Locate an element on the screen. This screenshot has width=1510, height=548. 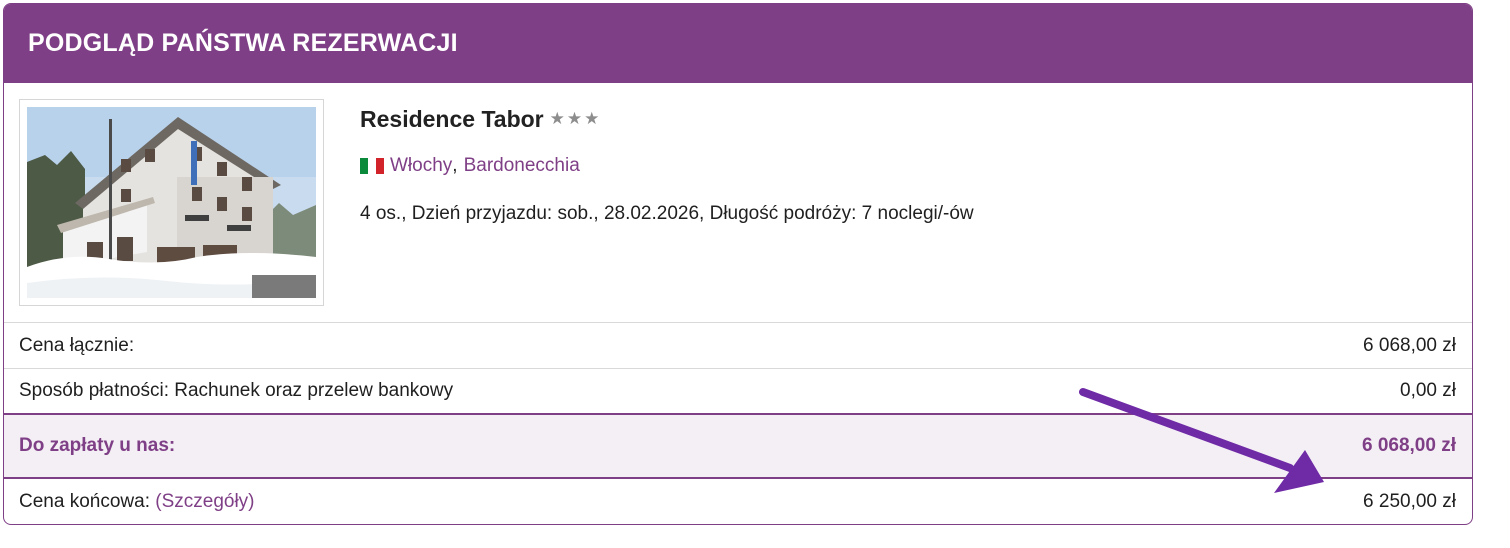
final-price-value: 6 250,00 zł is located at coordinates (1409, 501).